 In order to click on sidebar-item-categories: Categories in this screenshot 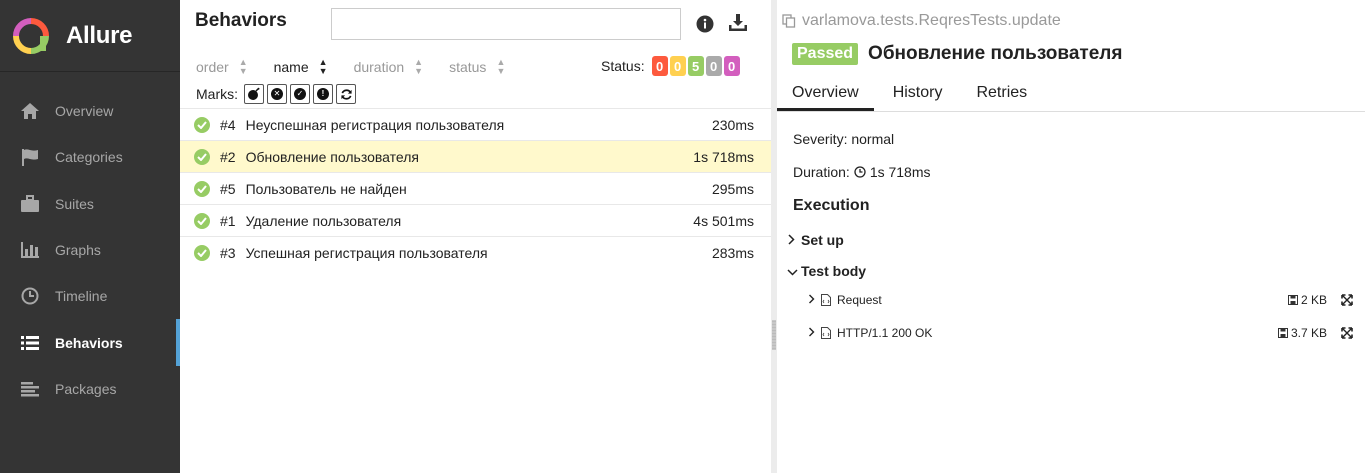, I will do `click(90, 157)`.